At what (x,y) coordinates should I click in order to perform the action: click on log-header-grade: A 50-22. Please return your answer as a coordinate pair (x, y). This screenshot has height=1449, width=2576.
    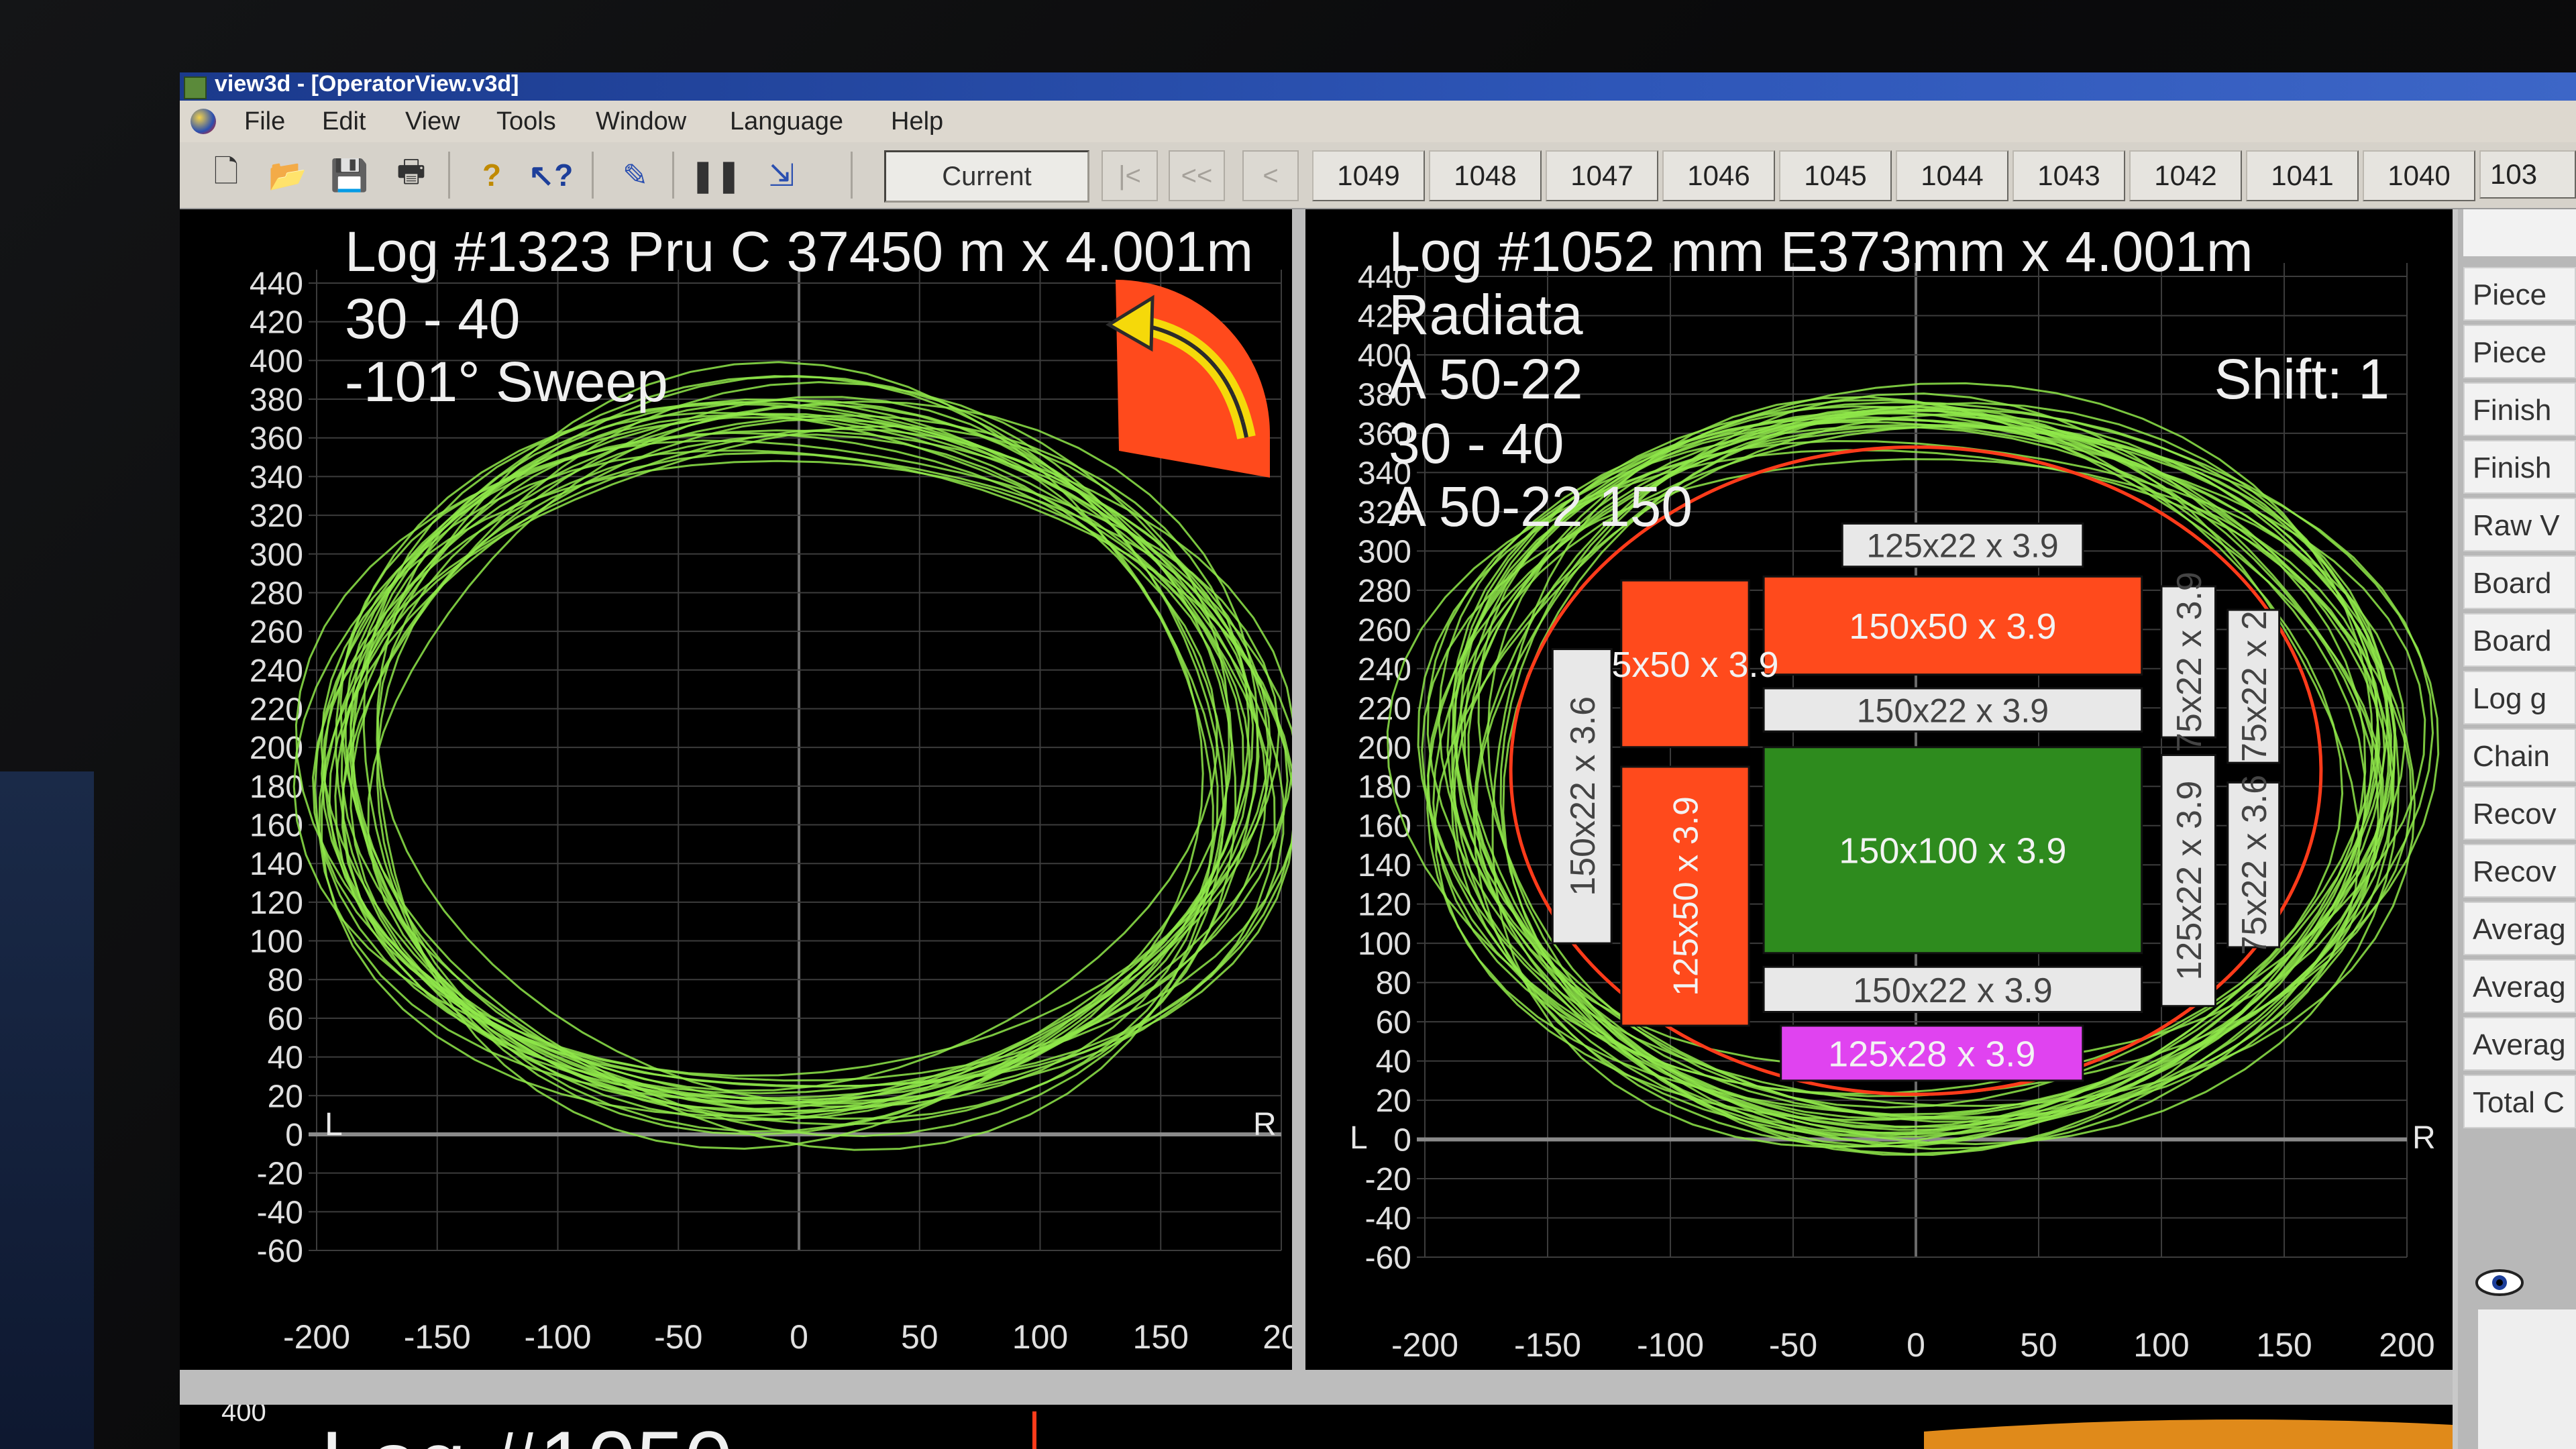
    Looking at the image, I should click on (1486, 379).